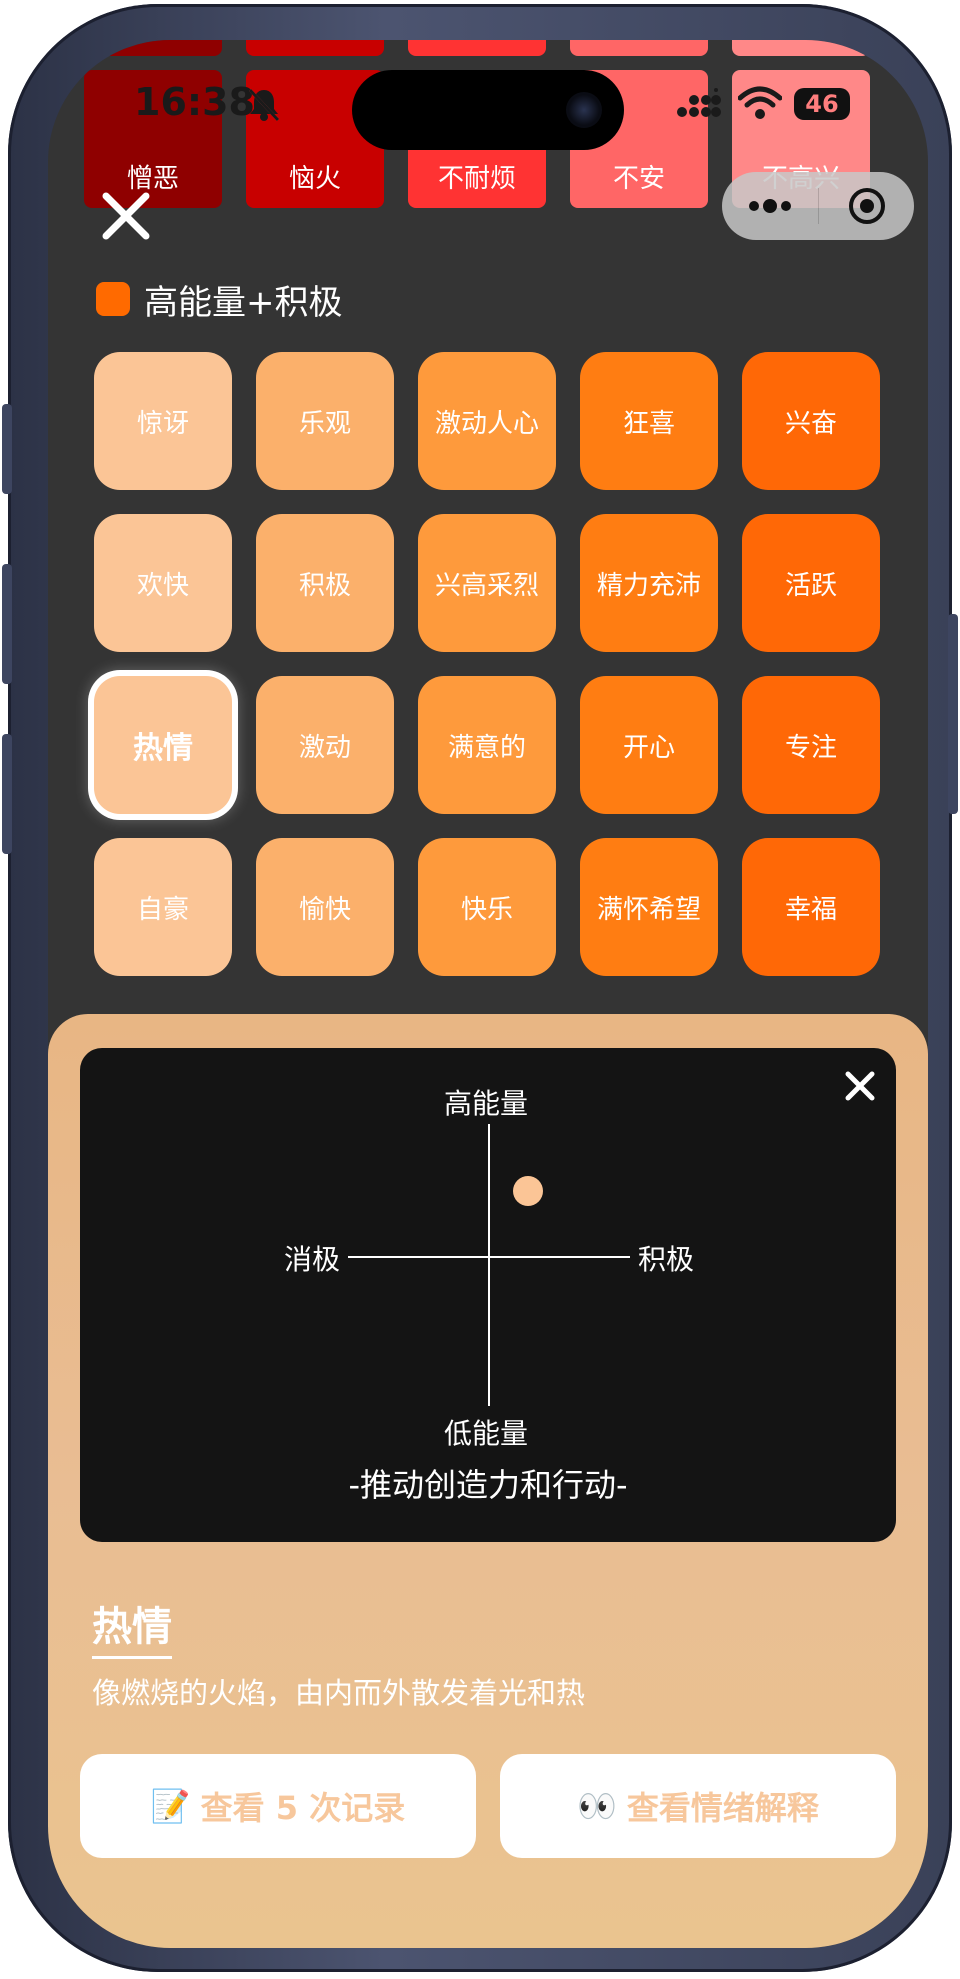  I want to click on status-bar: 16:38 46, so click(488, 100).